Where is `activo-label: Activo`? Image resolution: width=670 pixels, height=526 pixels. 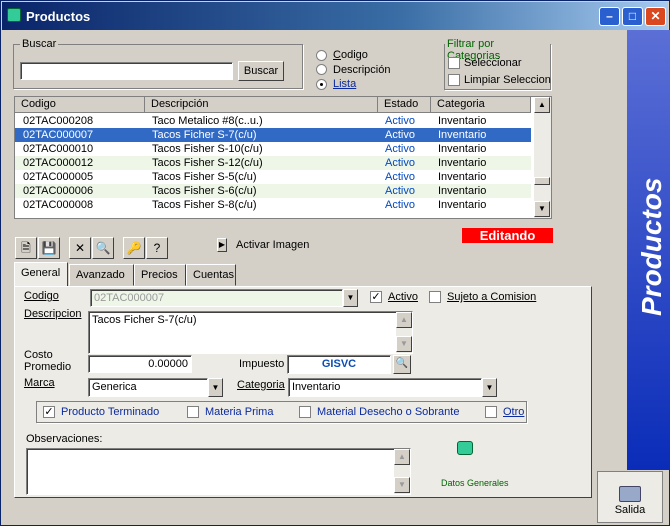
activo-label: Activo is located at coordinates (403, 297).